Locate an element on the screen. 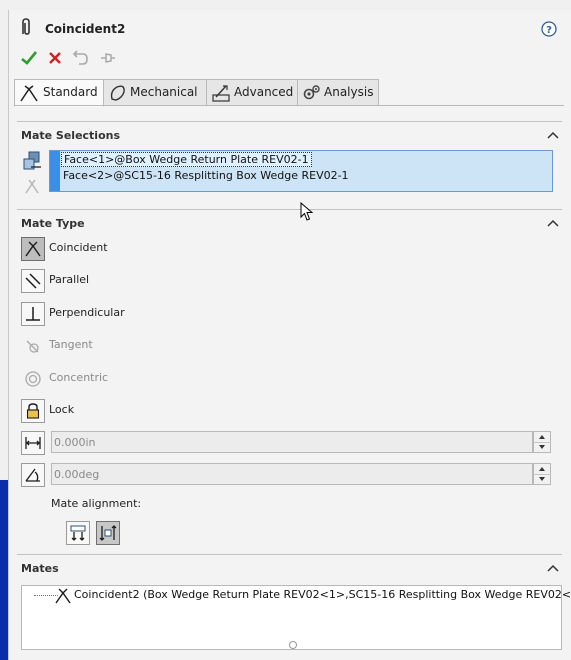 Image resolution: width=571 pixels, height=660 pixels. tangent-icon is located at coordinates (32, 346).